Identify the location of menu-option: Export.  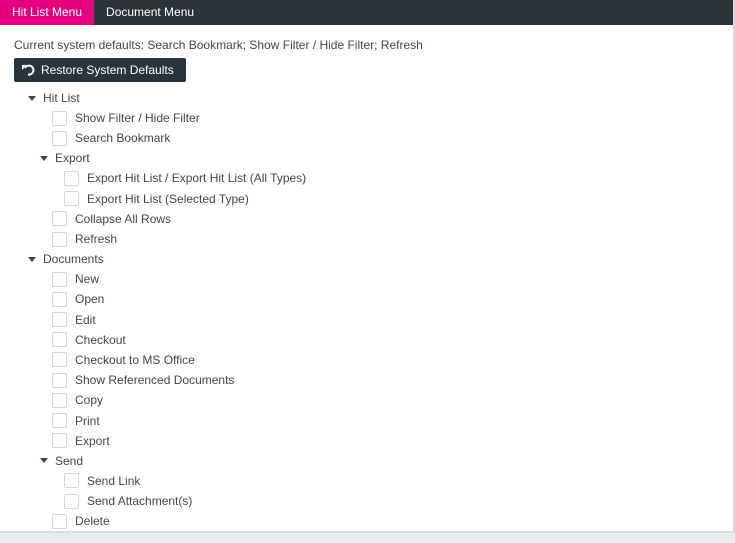
(366, 441).